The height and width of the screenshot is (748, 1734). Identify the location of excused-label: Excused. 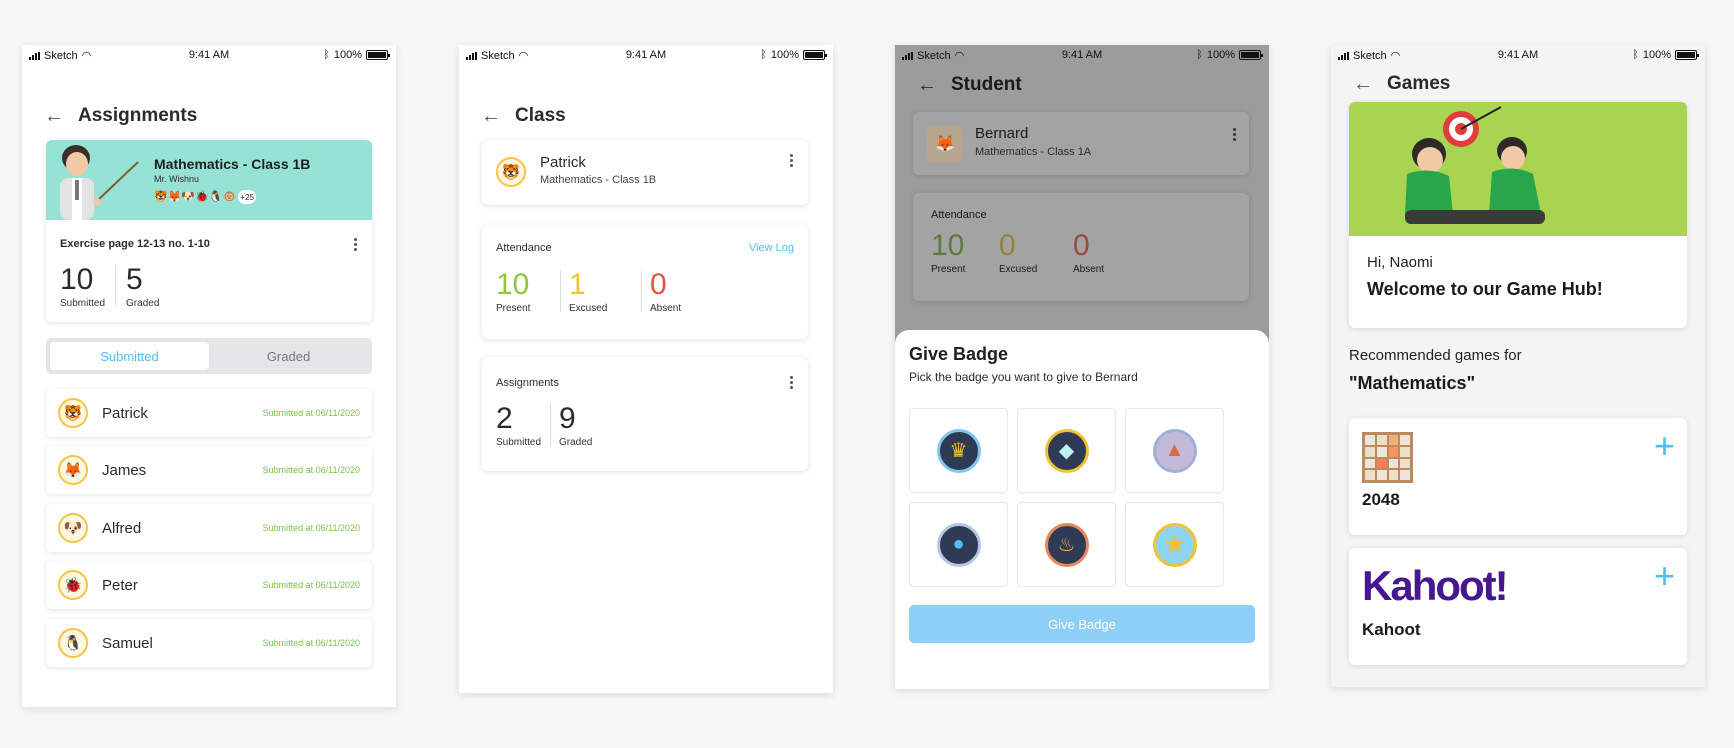
(1018, 269).